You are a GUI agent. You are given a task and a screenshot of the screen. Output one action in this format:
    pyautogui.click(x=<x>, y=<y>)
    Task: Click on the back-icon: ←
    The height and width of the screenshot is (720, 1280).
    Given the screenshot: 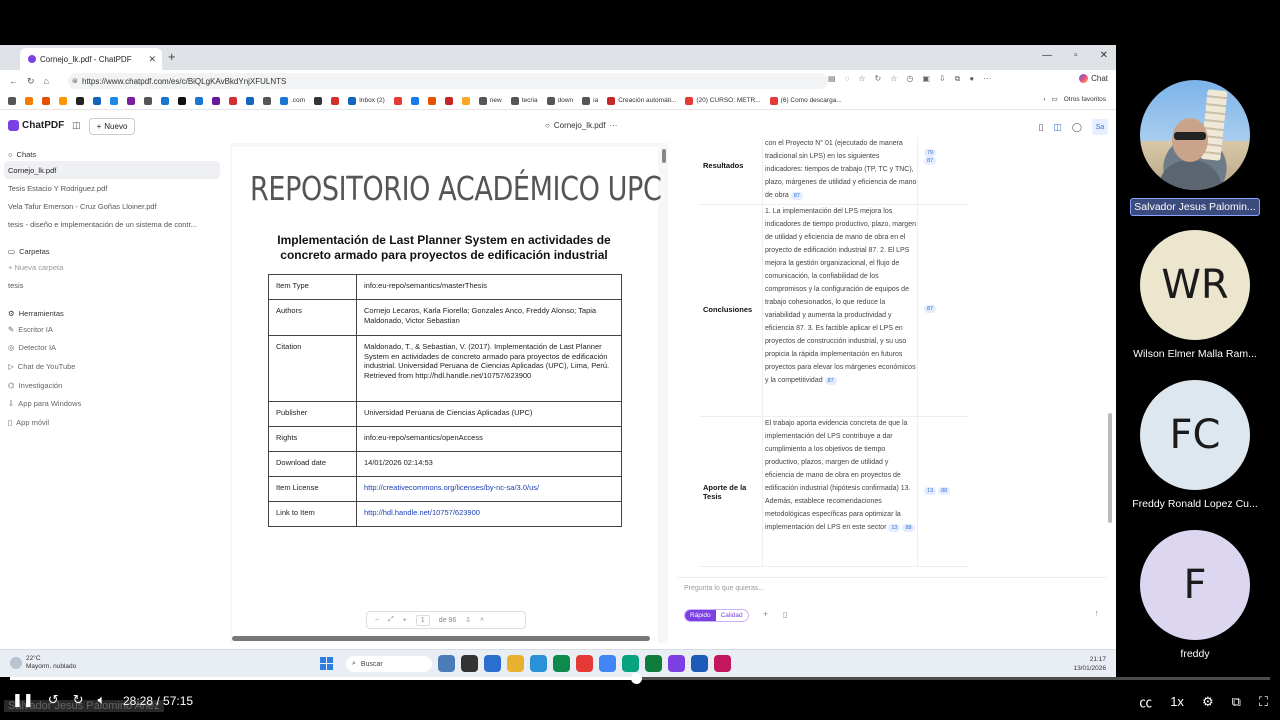 What is the action you would take?
    pyautogui.click(x=13, y=81)
    